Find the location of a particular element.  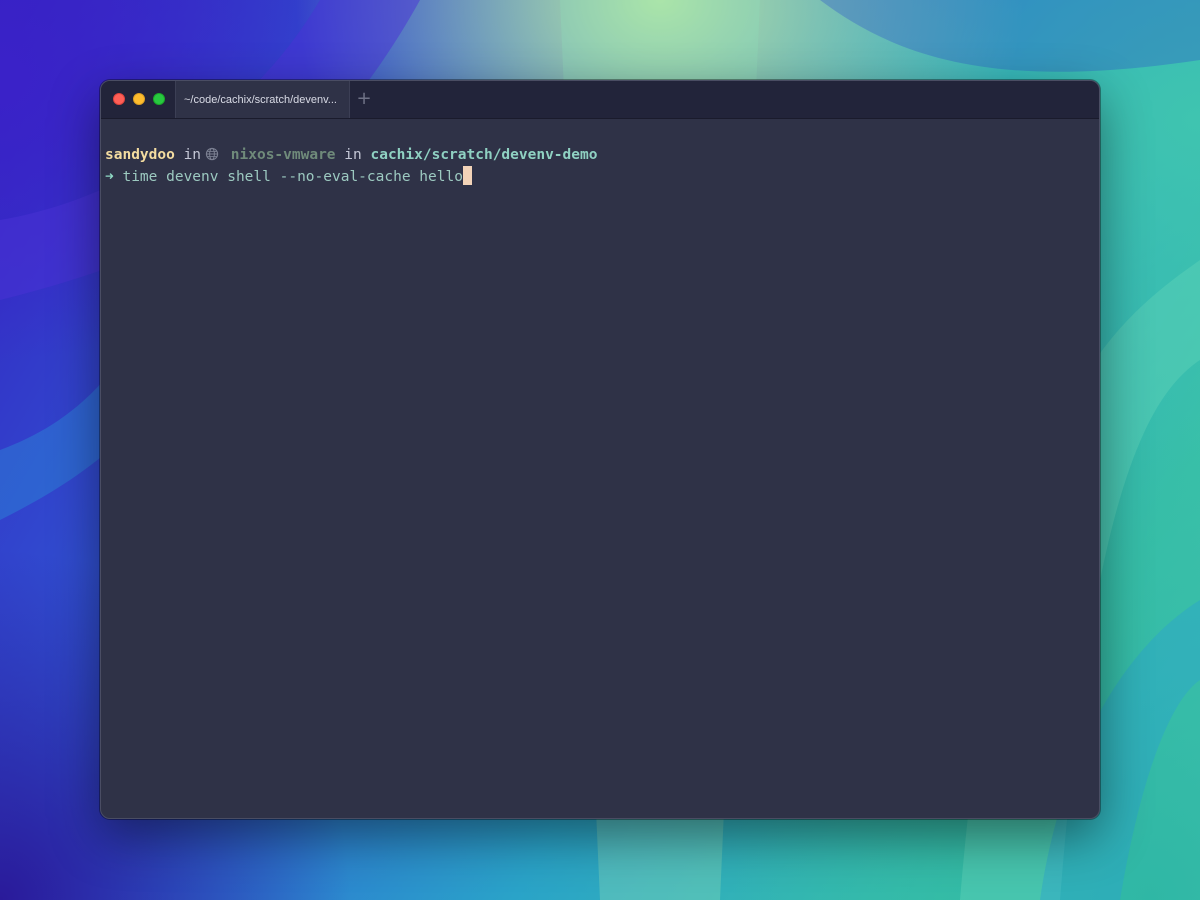

prompt-in-word: in is located at coordinates (192, 155).